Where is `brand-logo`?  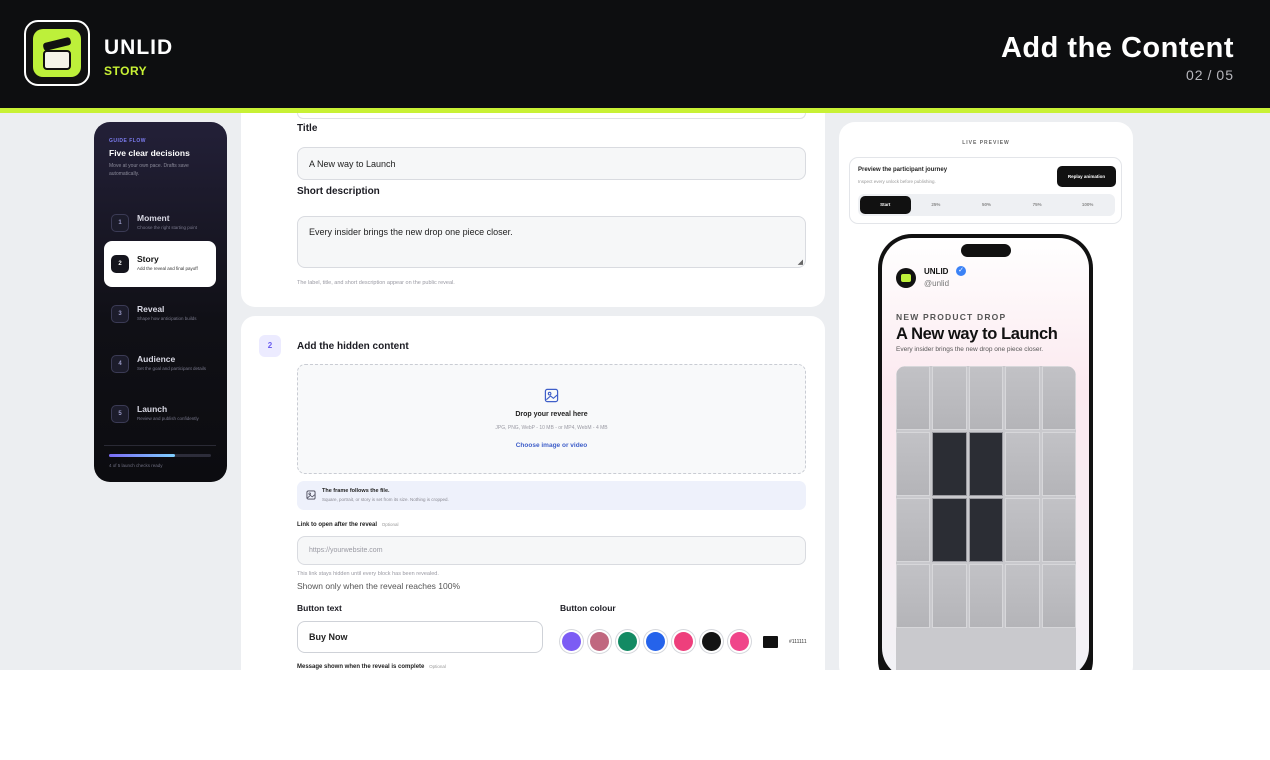 brand-logo is located at coordinates (57, 53).